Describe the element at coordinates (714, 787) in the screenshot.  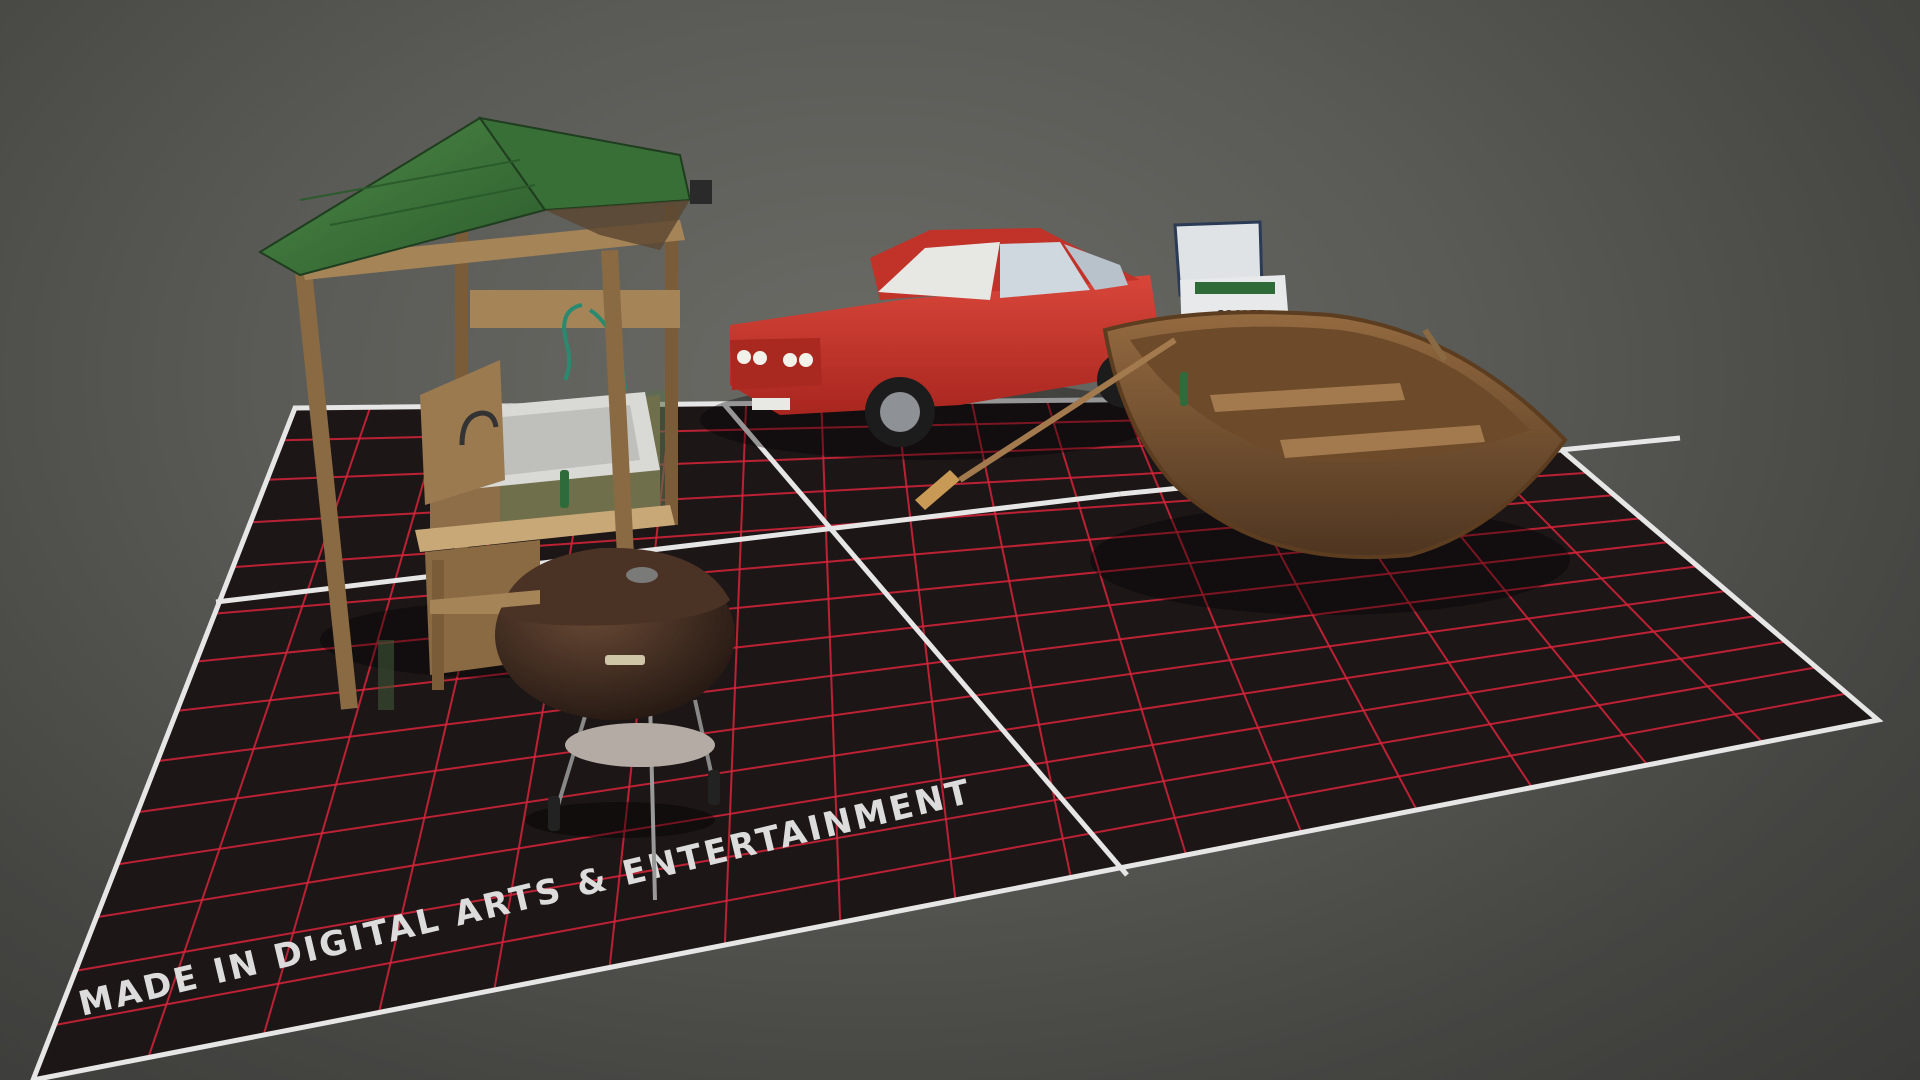
I see `grill-wheel-right` at that location.